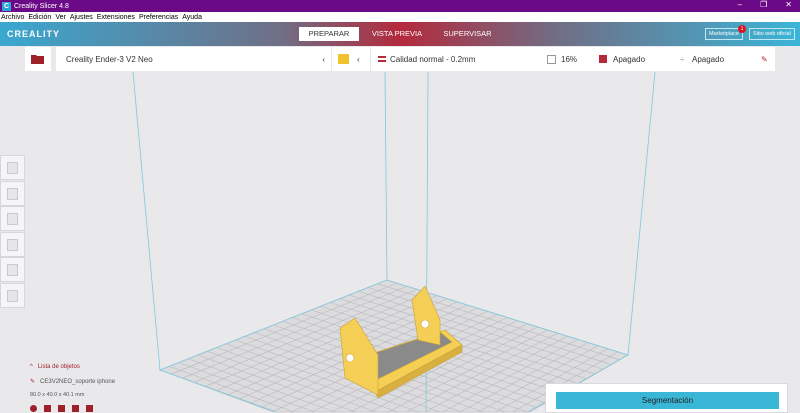 The width and height of the screenshot is (800, 413). Describe the element at coordinates (682, 59) in the screenshot. I see `adhesion-icon: ÷` at that location.